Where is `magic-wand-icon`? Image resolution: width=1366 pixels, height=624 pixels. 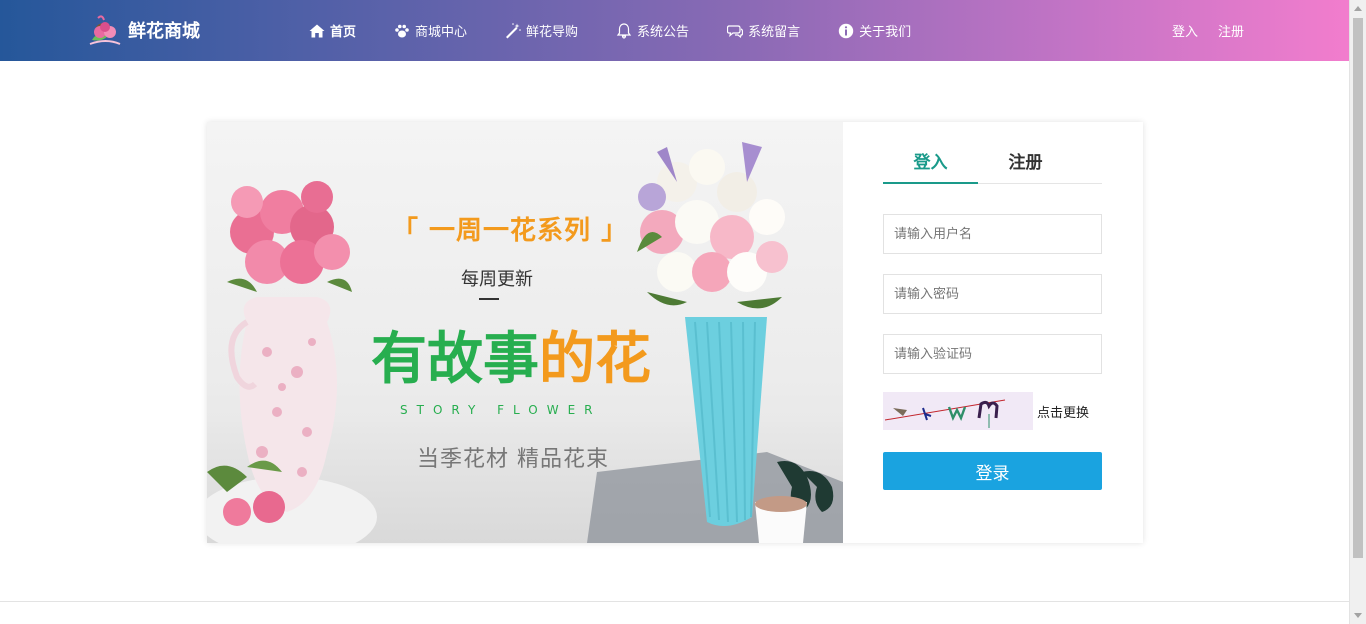
magic-wand-icon is located at coordinates (513, 30).